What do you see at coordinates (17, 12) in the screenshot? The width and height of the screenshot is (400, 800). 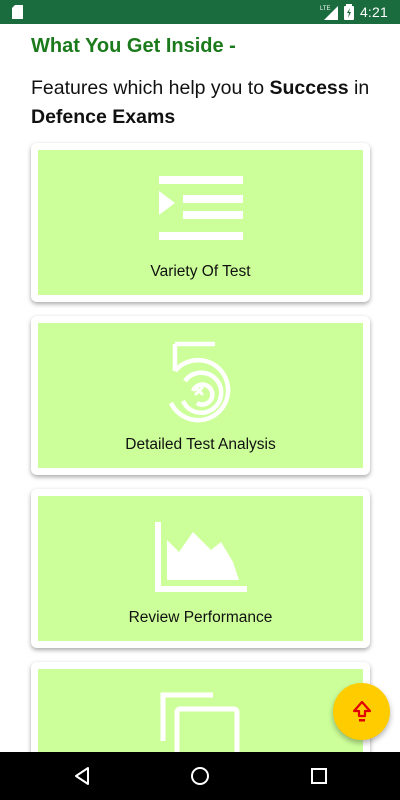 I see `sd-card-icon` at bounding box center [17, 12].